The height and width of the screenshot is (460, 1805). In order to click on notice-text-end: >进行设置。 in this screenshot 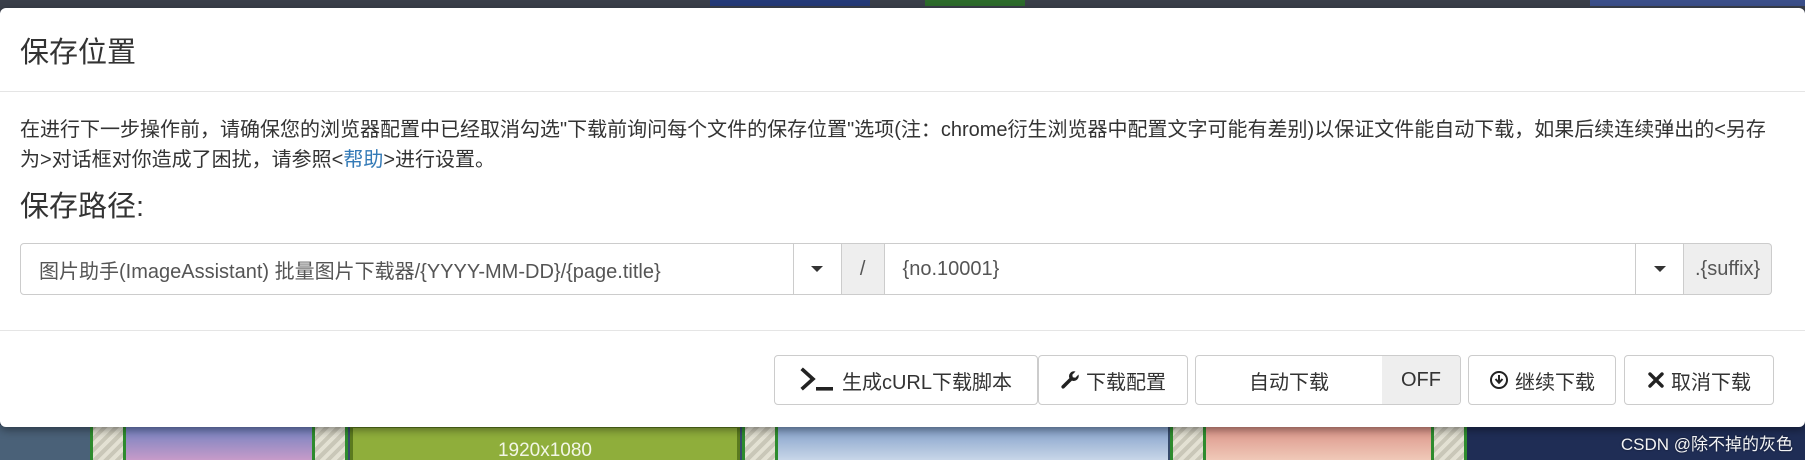, I will do `click(439, 160)`.